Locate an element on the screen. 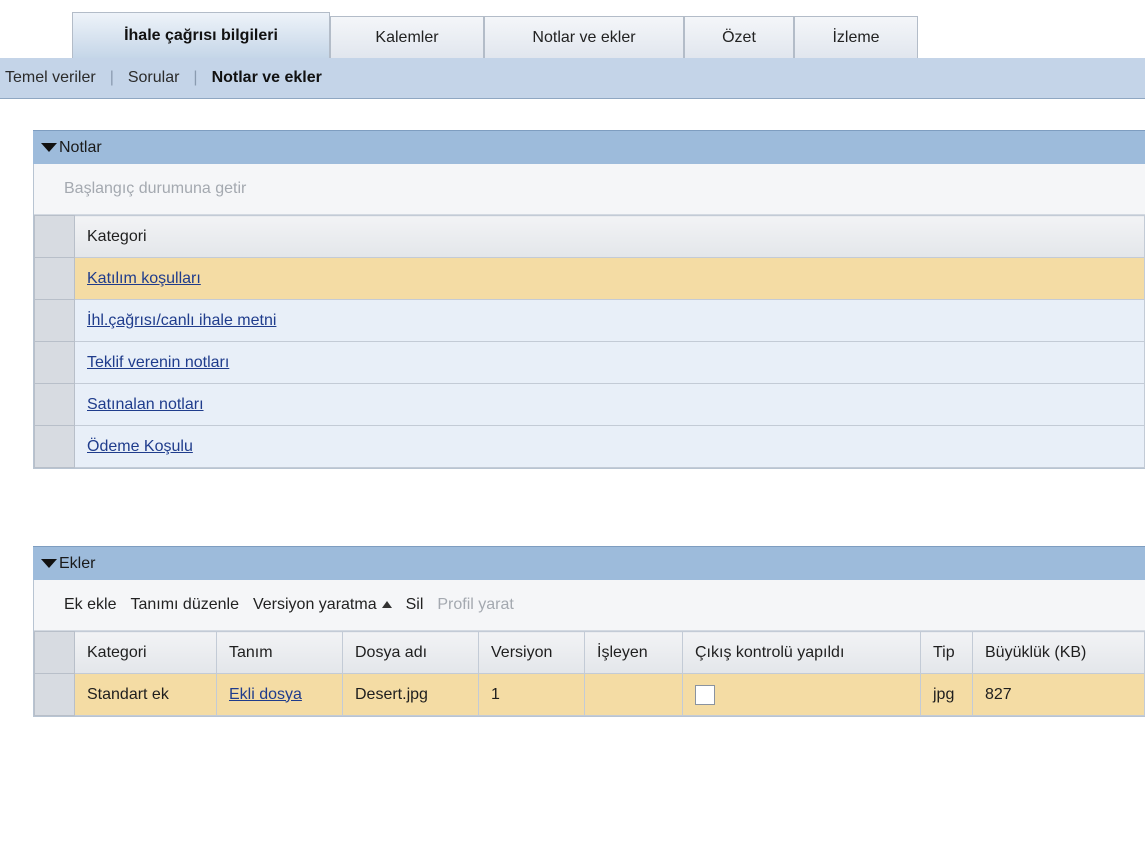  tab-label: İhale çağrısı bilgileri is located at coordinates (201, 35).